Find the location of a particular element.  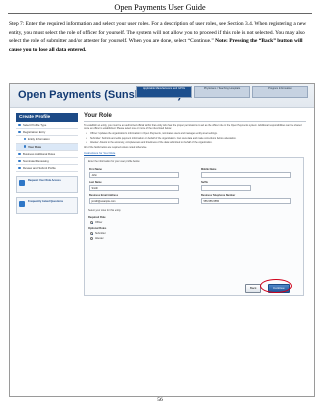

submitter-radio is located at coordinates (91, 234).